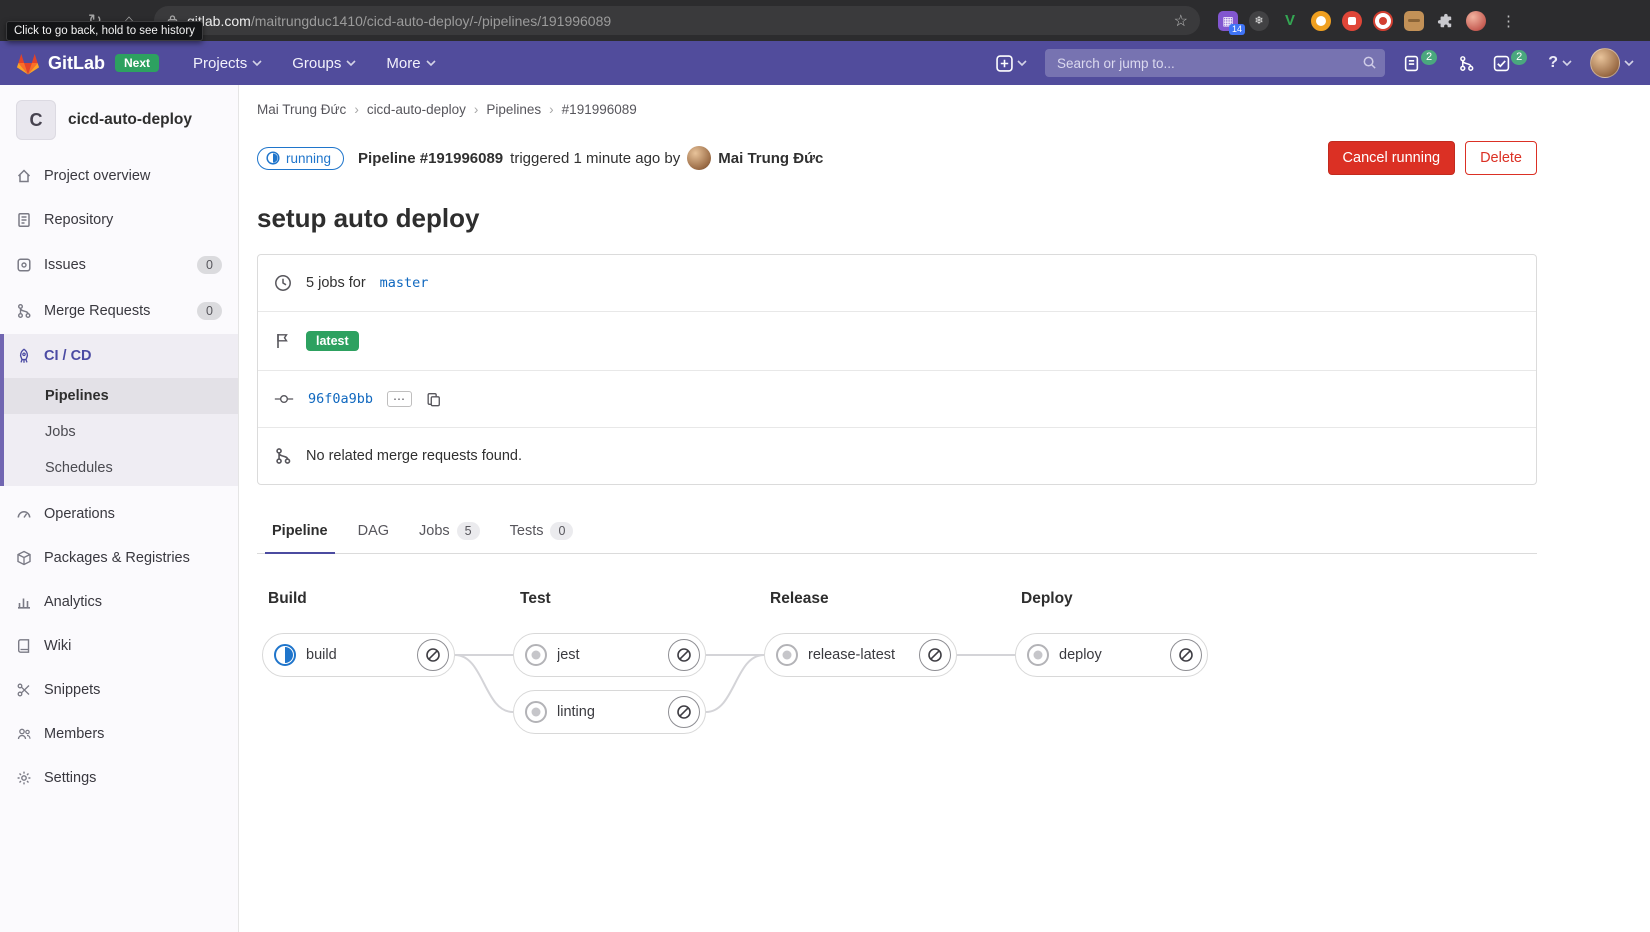 This screenshot has height=932, width=1650. Describe the element at coordinates (1047, 598) in the screenshot. I see `stage-header-deploy: Deploy` at that location.